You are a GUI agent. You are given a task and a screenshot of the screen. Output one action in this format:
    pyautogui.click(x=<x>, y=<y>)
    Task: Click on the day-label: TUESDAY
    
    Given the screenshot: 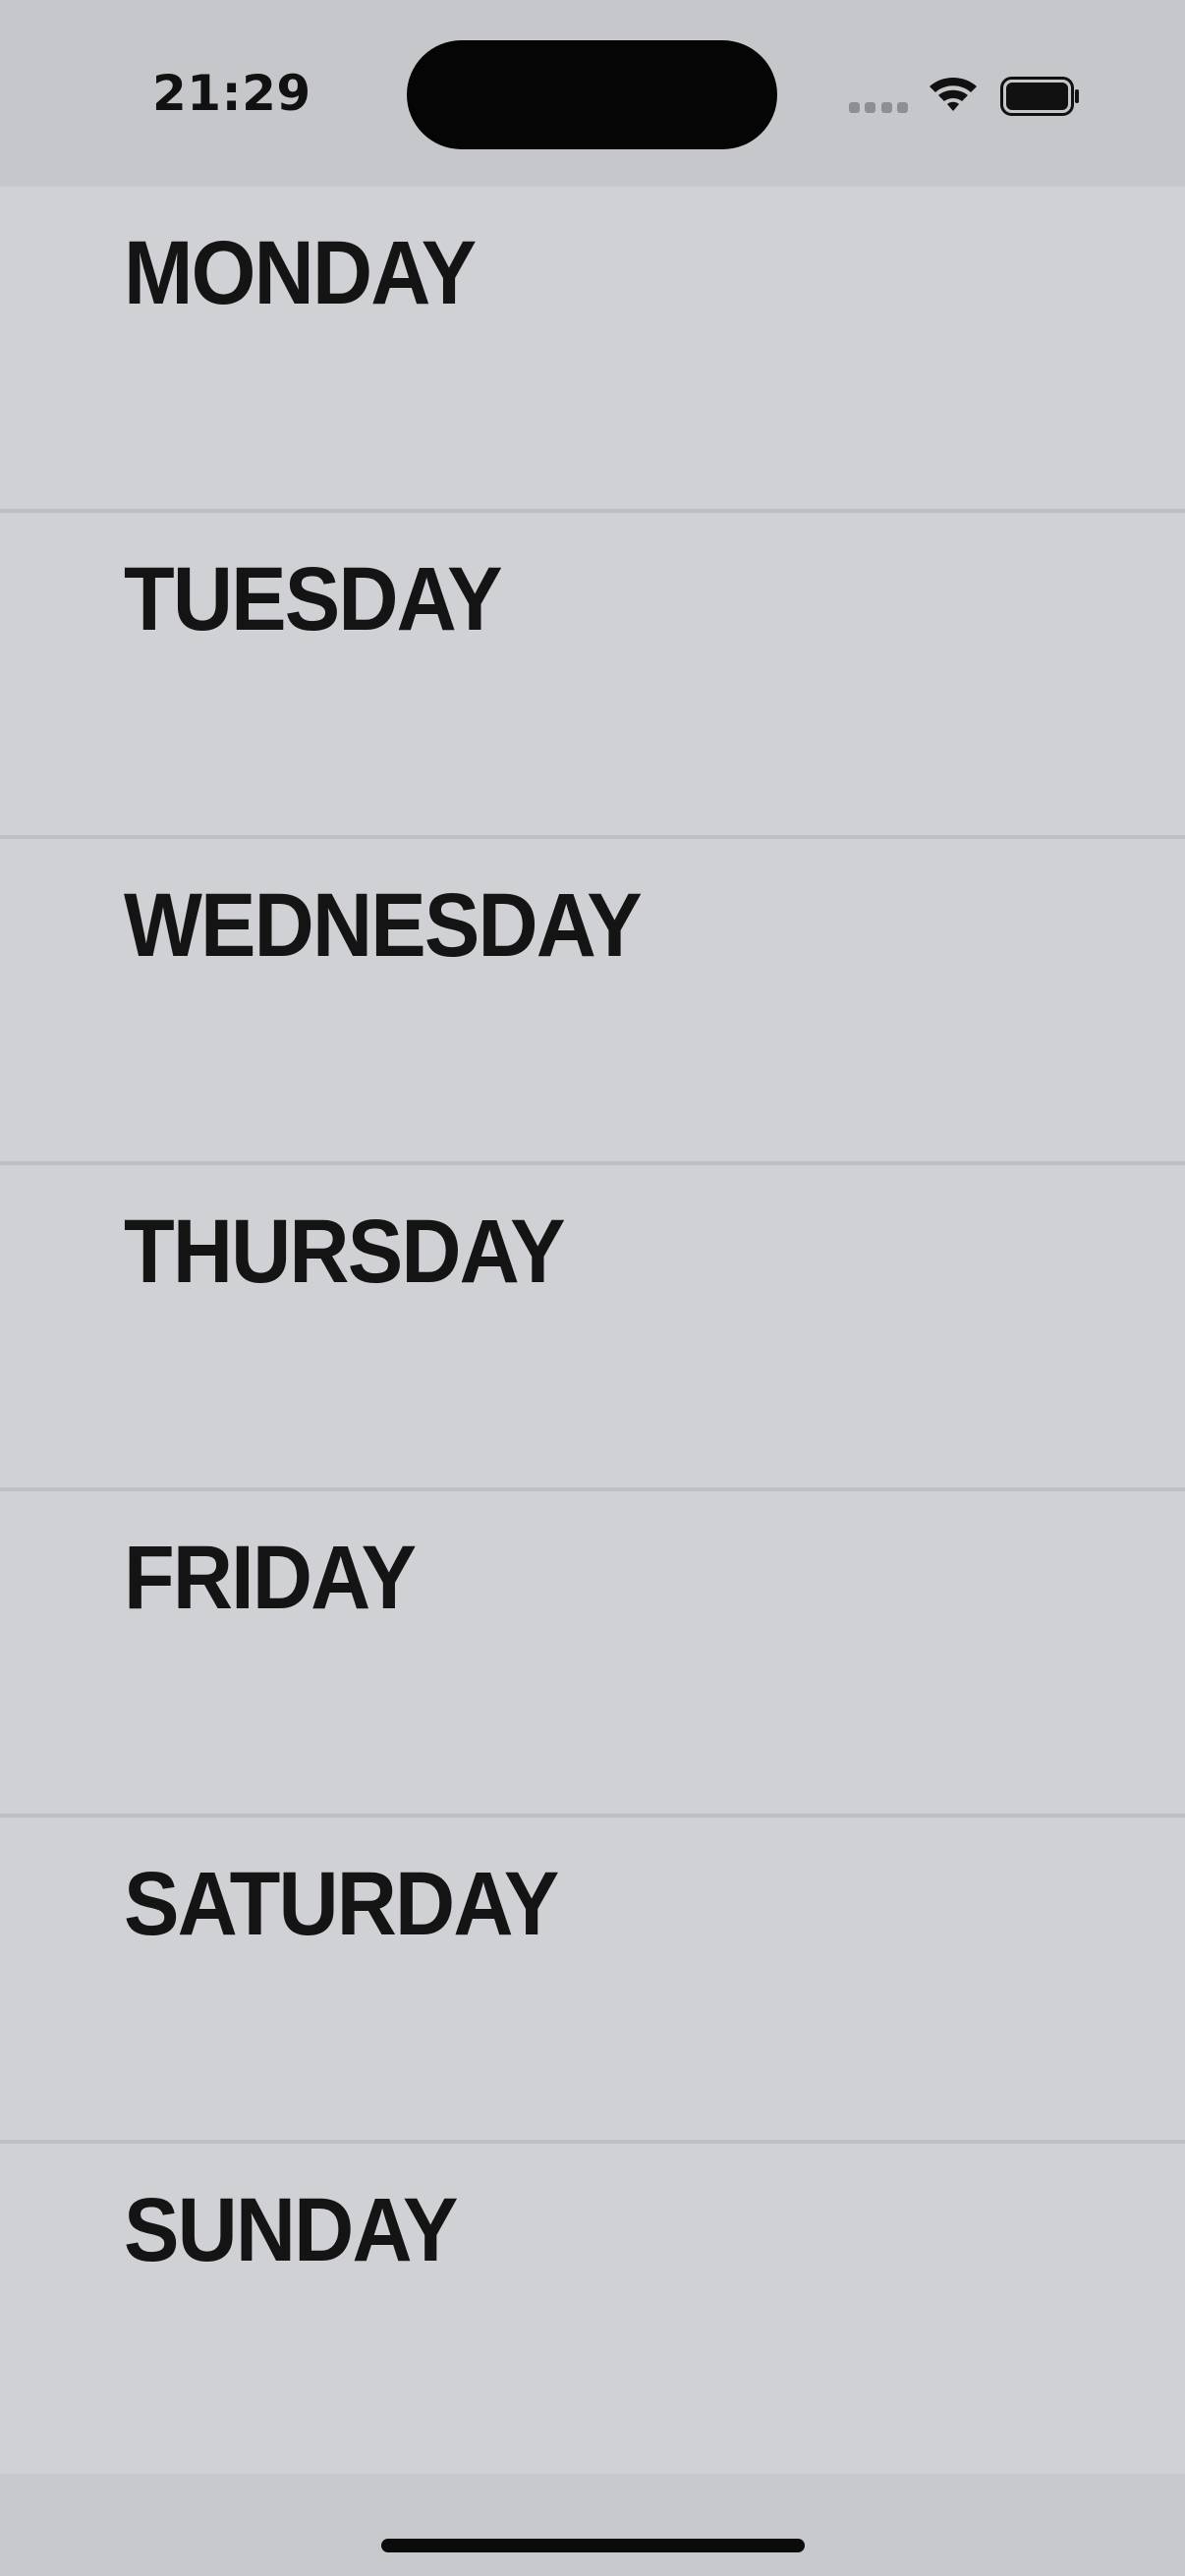 What is the action you would take?
    pyautogui.click(x=314, y=599)
    